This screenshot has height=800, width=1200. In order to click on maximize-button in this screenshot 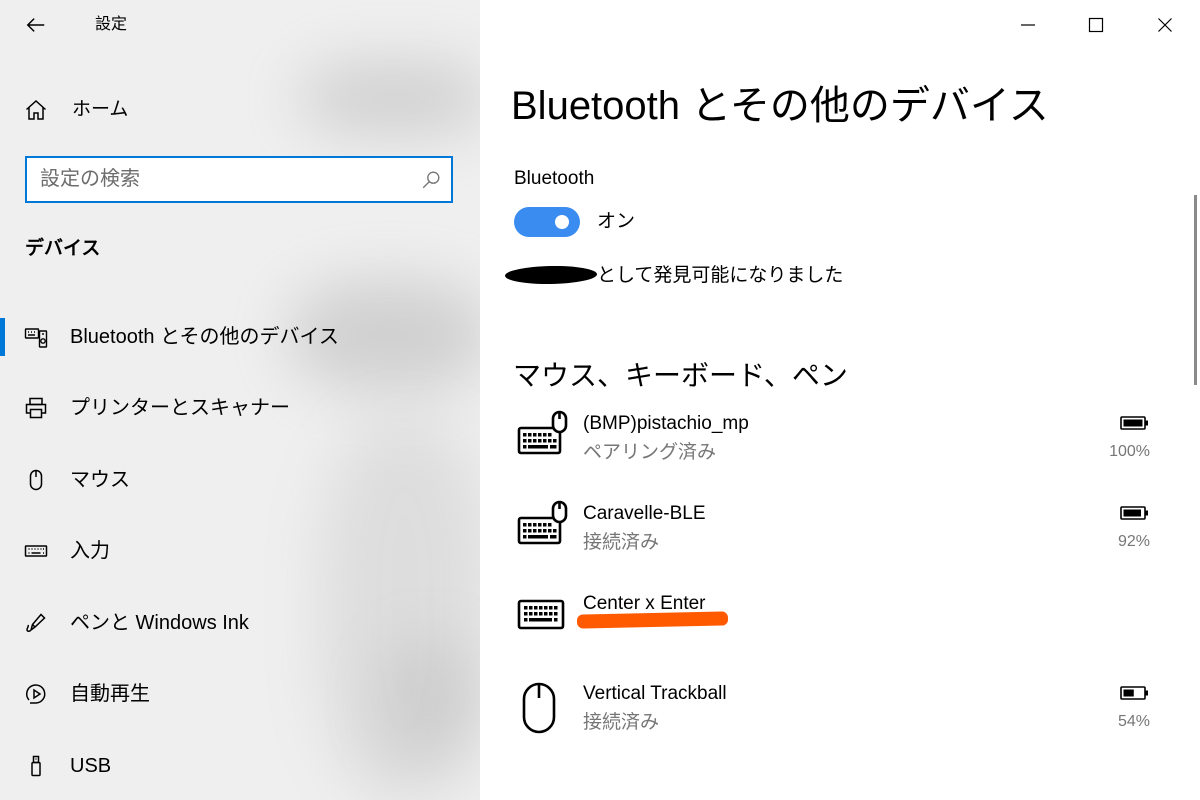, I will do `click(1096, 25)`.